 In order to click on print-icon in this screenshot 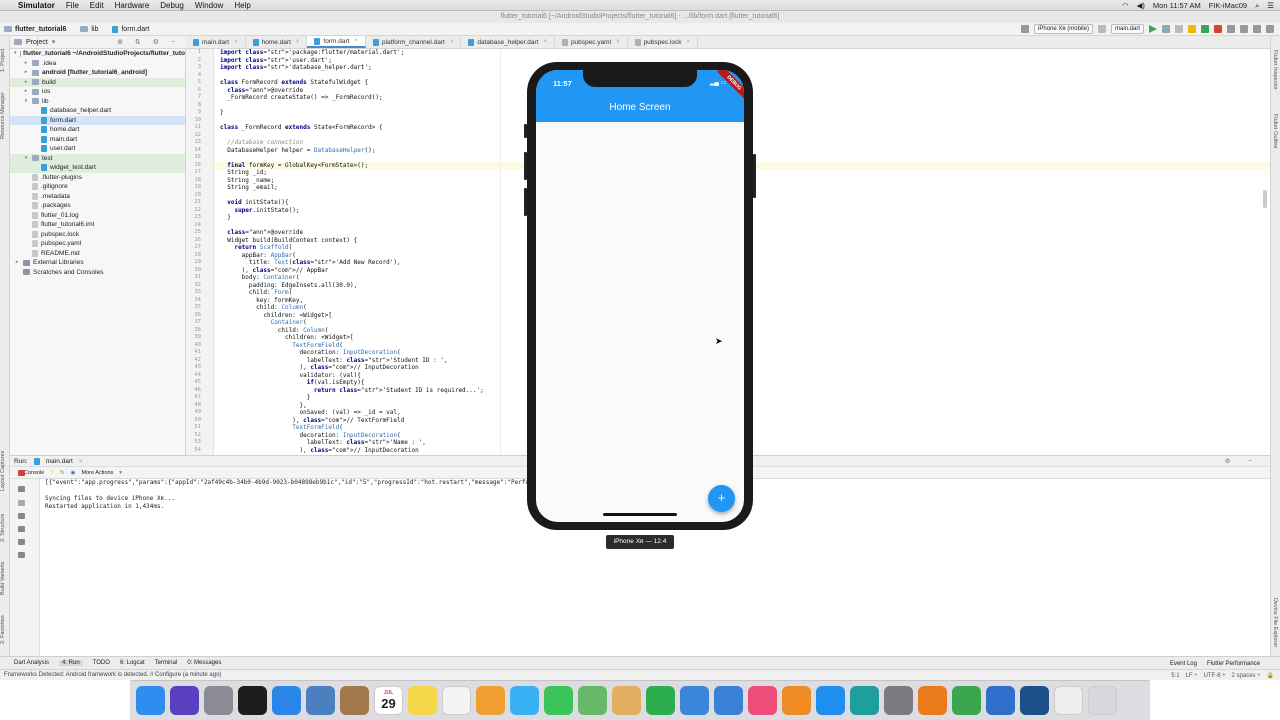, I will do `click(21, 542)`.